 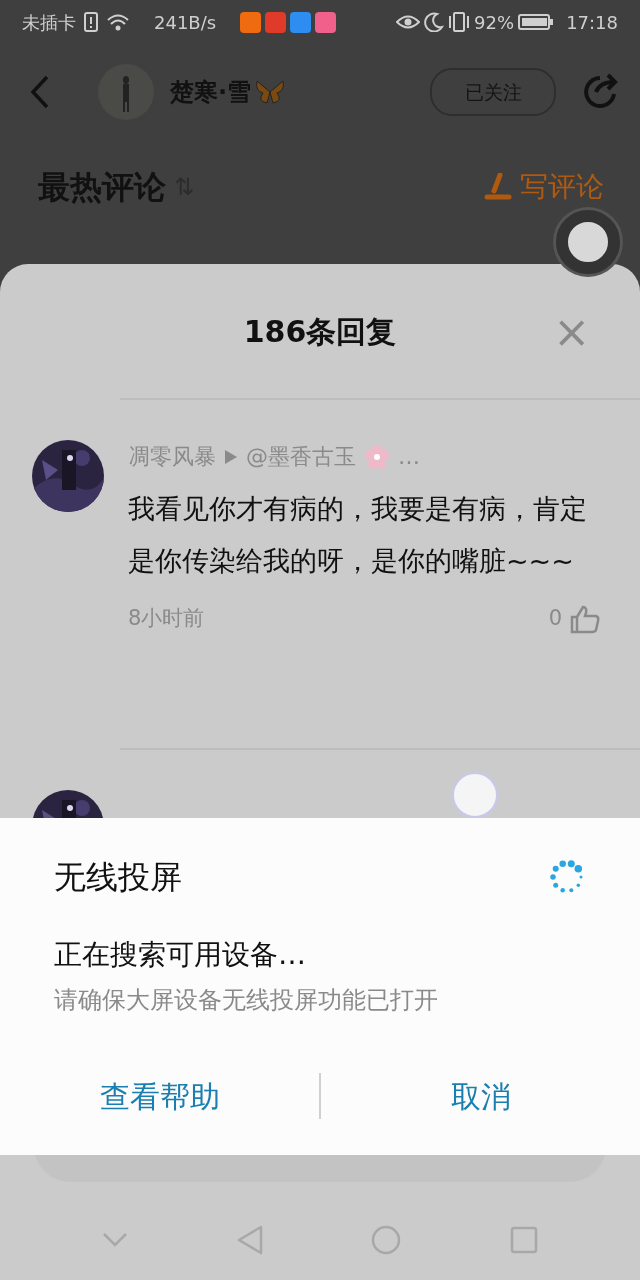 What do you see at coordinates (115, 1240) in the screenshot?
I see `chevron-down-icon` at bounding box center [115, 1240].